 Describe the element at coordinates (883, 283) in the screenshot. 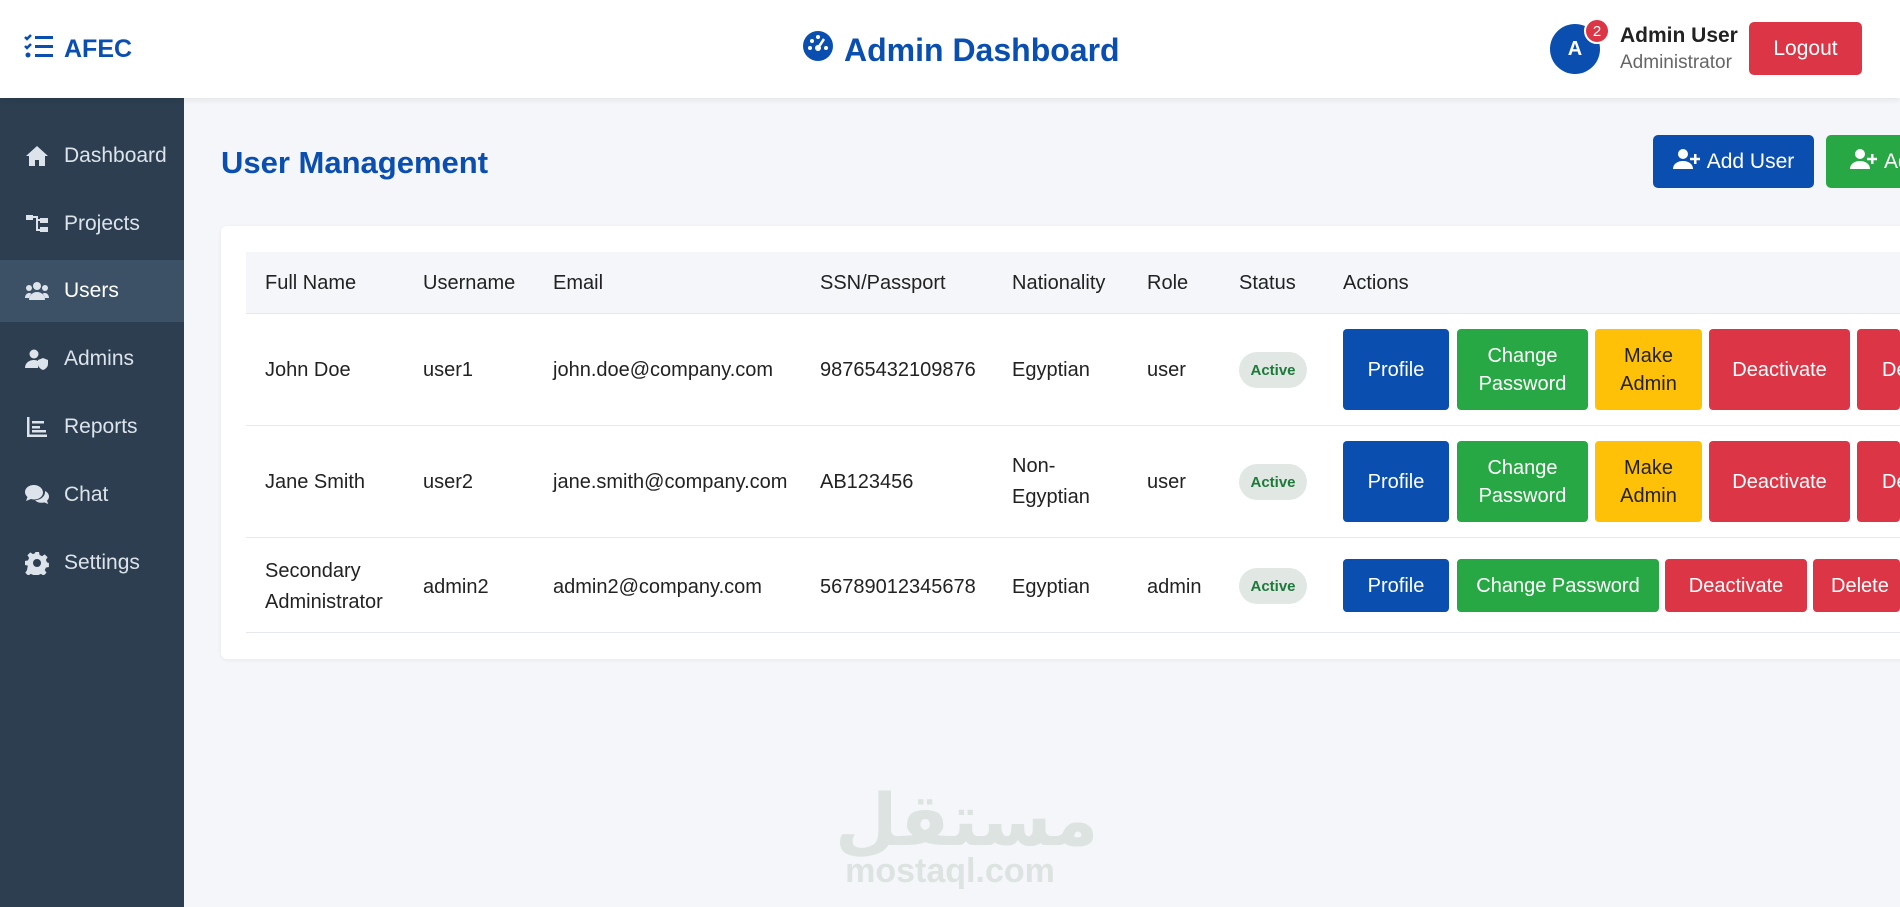

I see `column-header: SSN/Passport` at that location.